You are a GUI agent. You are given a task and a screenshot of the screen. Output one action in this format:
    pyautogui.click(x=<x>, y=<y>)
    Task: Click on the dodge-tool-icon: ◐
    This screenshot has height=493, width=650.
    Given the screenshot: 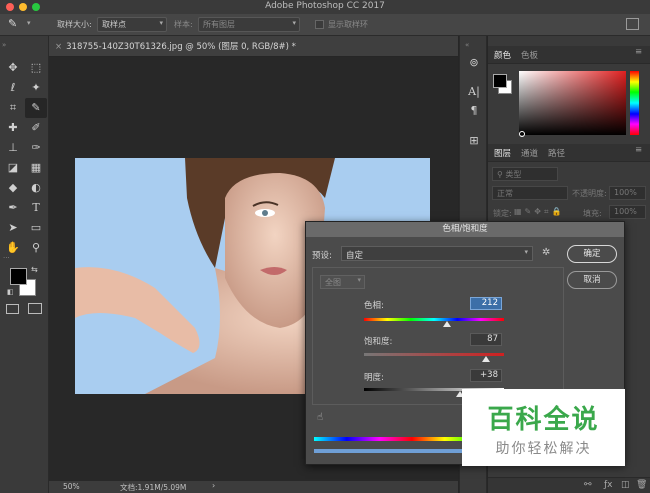 What is the action you would take?
    pyautogui.click(x=36, y=188)
    